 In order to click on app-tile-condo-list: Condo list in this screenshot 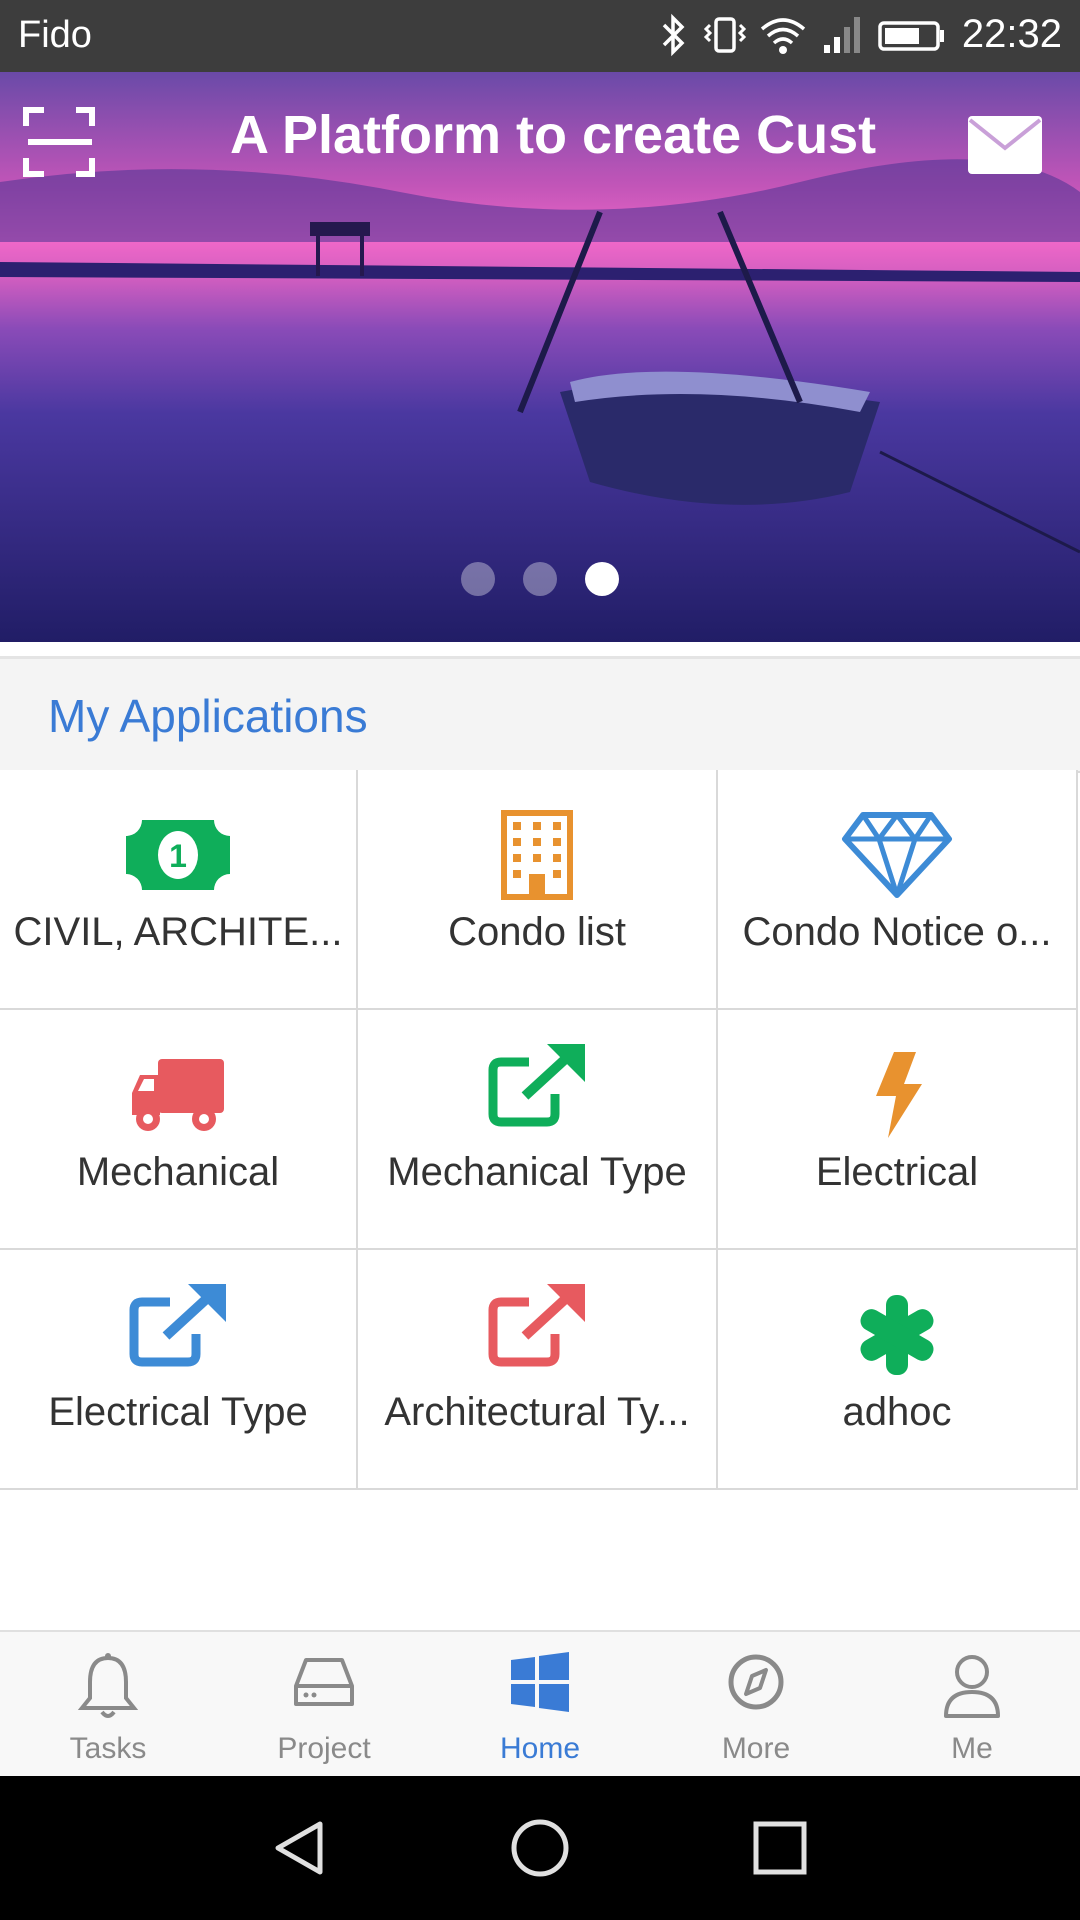, I will do `click(538, 890)`.